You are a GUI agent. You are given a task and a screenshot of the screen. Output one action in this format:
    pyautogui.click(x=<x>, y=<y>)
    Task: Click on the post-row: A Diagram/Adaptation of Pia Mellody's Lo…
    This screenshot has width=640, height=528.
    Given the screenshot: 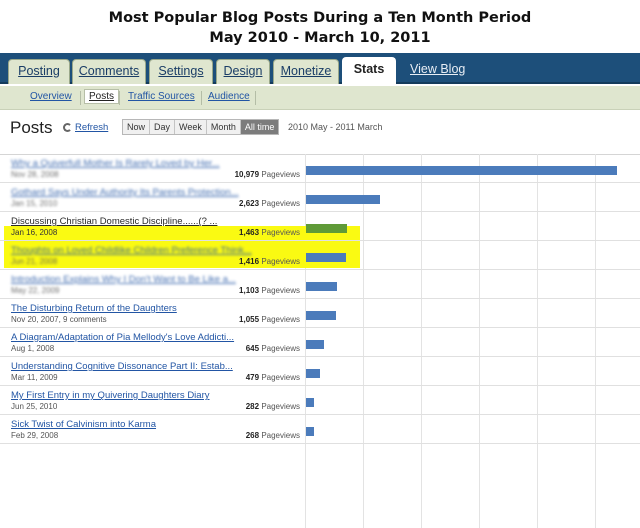 What is the action you would take?
    pyautogui.click(x=320, y=342)
    